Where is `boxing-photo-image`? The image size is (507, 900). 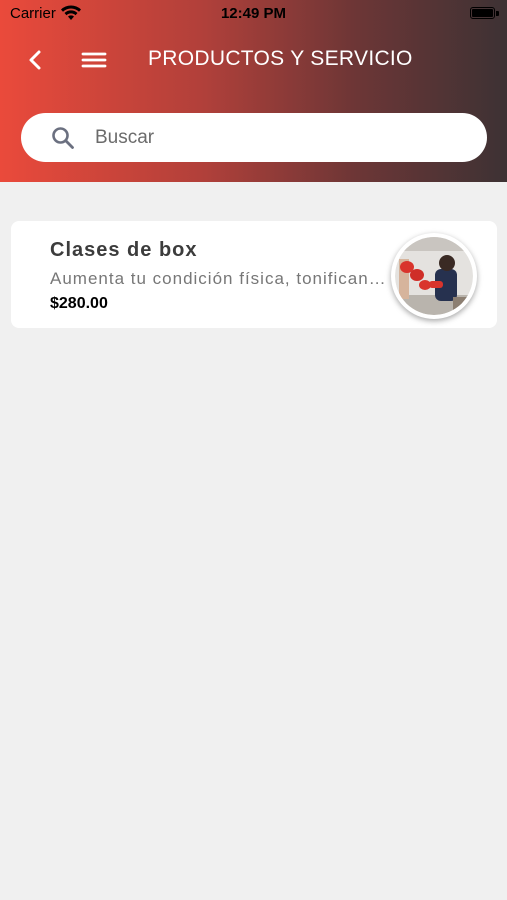
boxing-photo-image is located at coordinates (434, 276).